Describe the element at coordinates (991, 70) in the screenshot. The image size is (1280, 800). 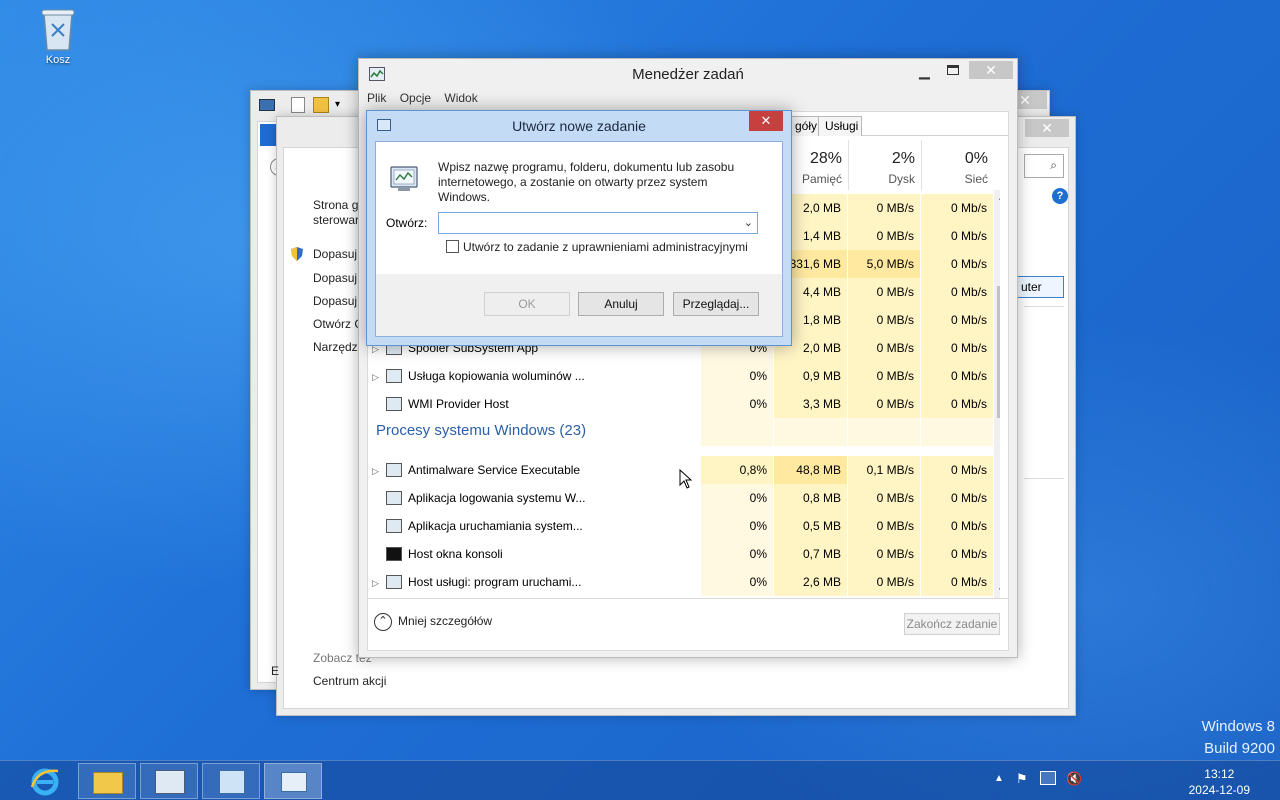
I see `task-manager-close-button: ✕` at that location.